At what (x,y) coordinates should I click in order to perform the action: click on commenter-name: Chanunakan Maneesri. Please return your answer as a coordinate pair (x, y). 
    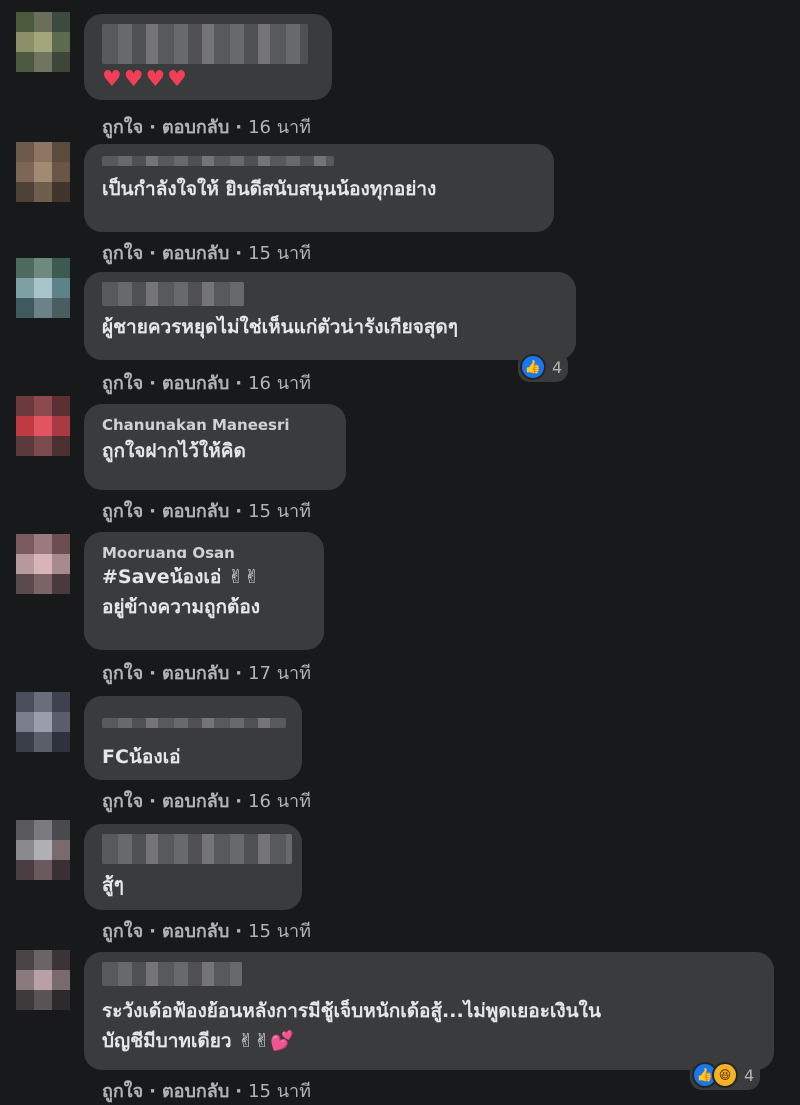
    Looking at the image, I should click on (215, 424).